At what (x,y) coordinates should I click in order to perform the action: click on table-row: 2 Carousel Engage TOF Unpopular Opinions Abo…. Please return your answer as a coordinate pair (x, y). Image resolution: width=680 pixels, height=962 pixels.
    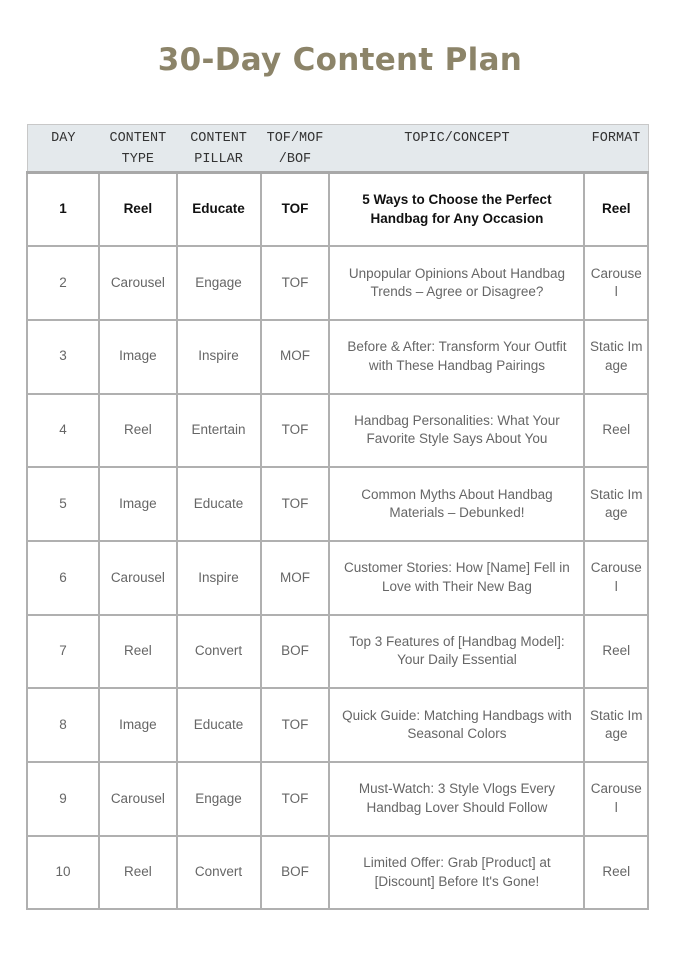
    Looking at the image, I should click on (337, 283).